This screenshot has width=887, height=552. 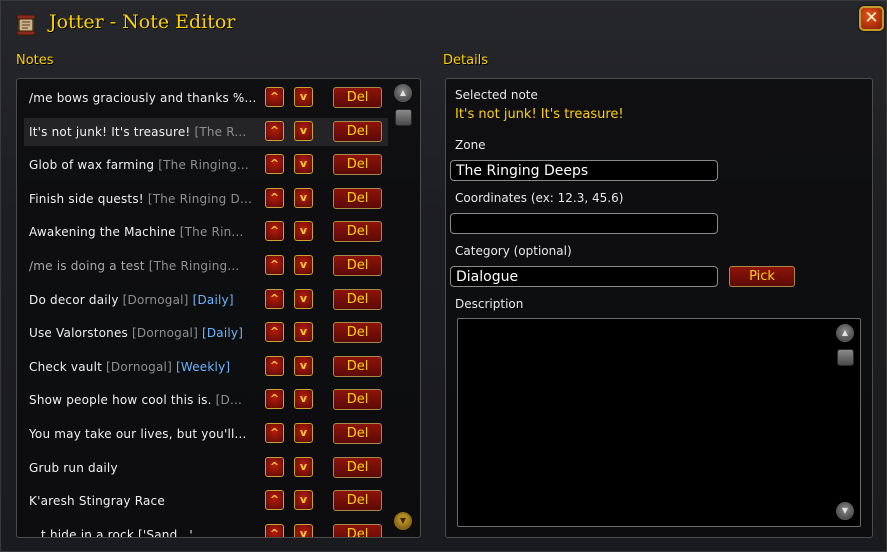 I want to click on selected-note-value: It's not junk! It's treasure!, so click(x=539, y=114).